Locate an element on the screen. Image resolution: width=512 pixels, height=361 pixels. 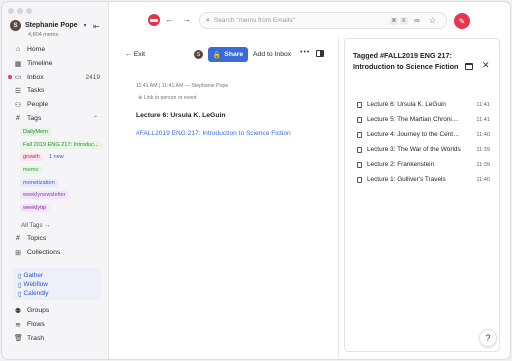
account-name: Stephanie Pope is located at coordinates (51, 25).